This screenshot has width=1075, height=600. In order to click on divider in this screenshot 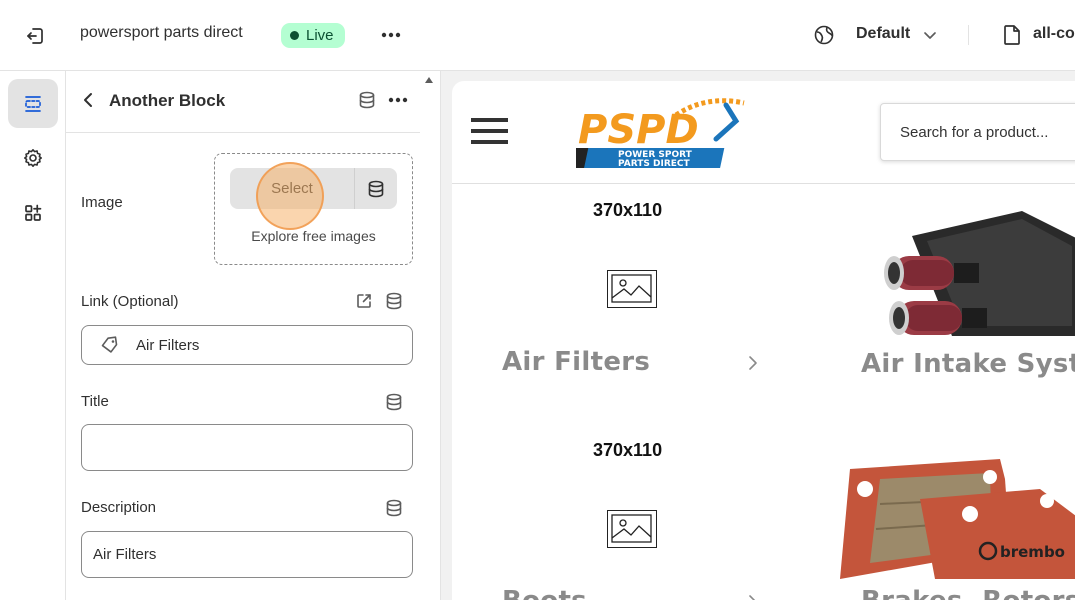, I will do `click(968, 35)`.